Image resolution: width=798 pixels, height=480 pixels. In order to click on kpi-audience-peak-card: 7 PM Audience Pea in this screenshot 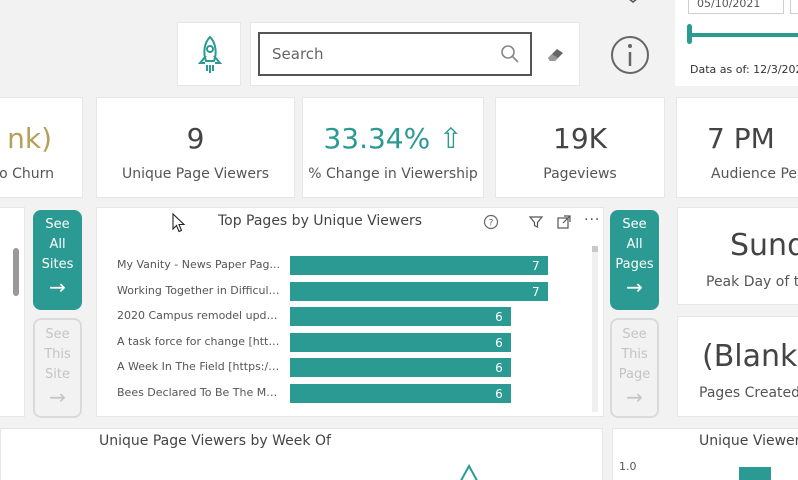, I will do `click(737, 147)`.